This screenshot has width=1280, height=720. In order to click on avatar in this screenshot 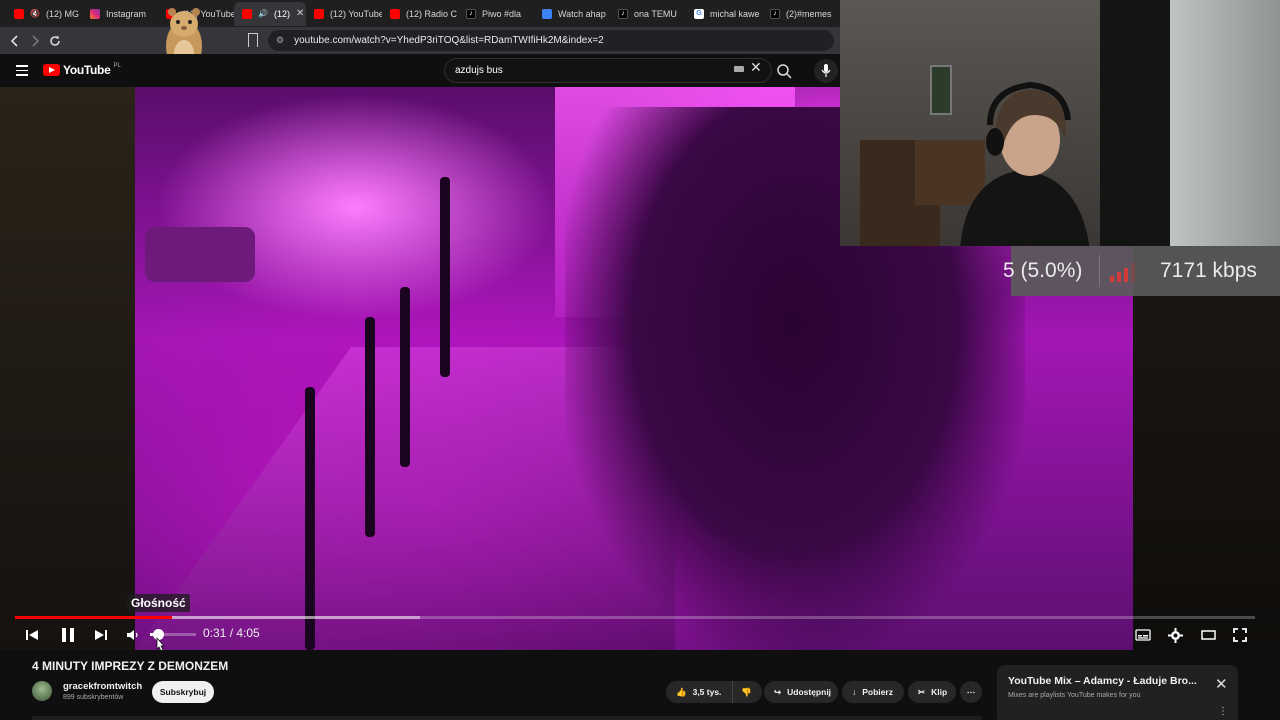, I will do `click(42, 691)`.